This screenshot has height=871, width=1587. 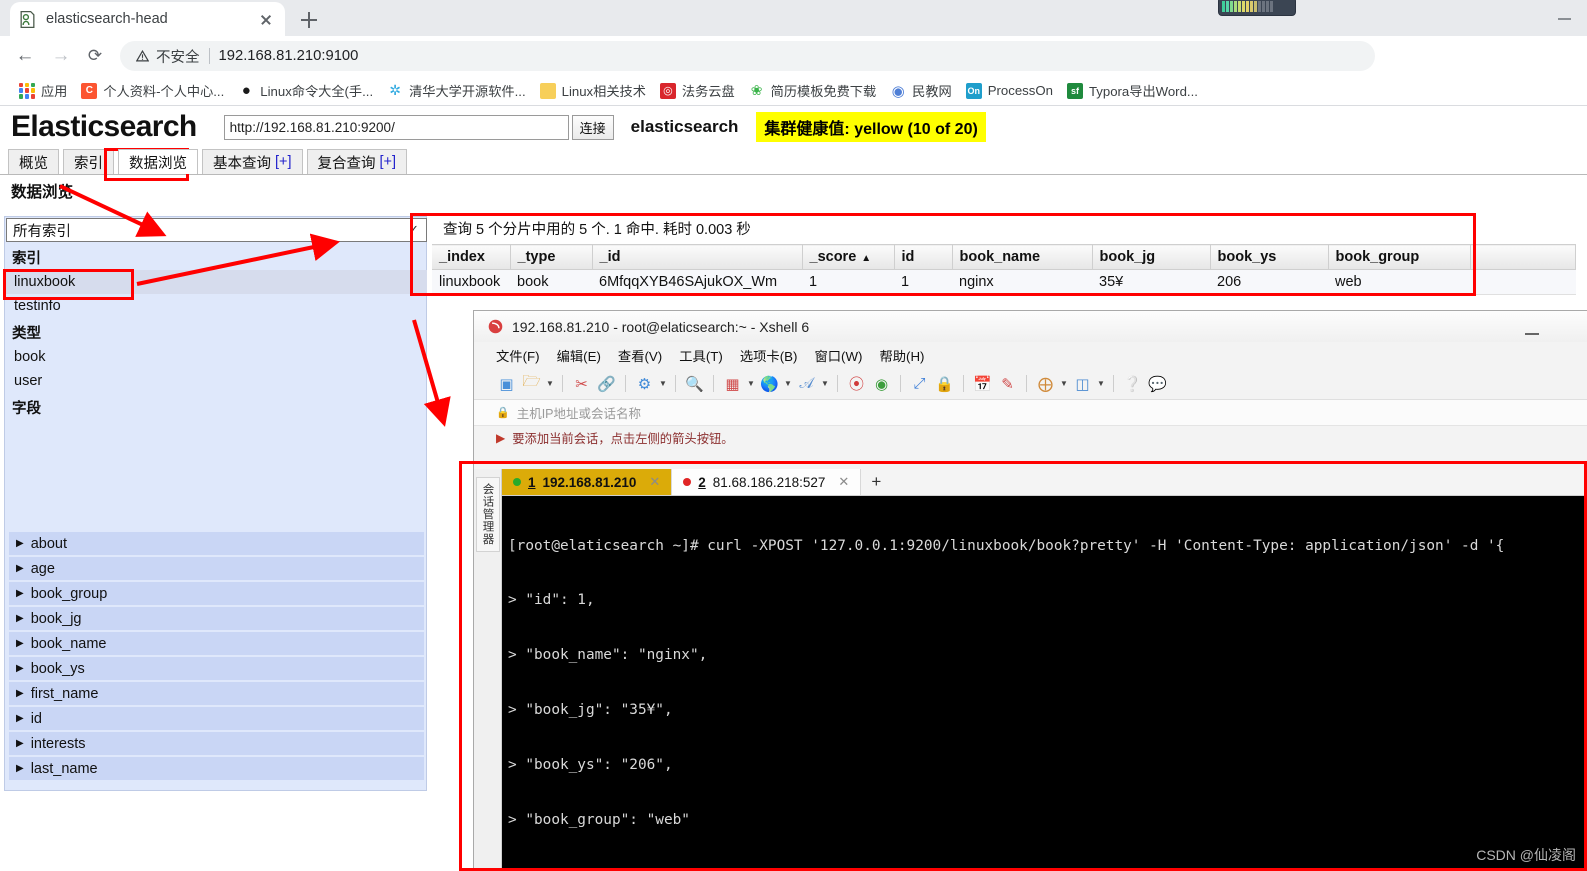 What do you see at coordinates (216, 718) in the screenshot?
I see `field-item: ▶ id` at bounding box center [216, 718].